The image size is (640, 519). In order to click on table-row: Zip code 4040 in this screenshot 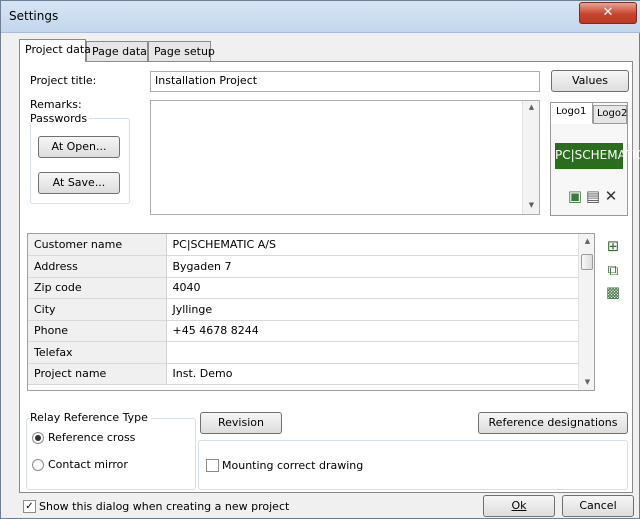, I will do `click(303, 288)`.